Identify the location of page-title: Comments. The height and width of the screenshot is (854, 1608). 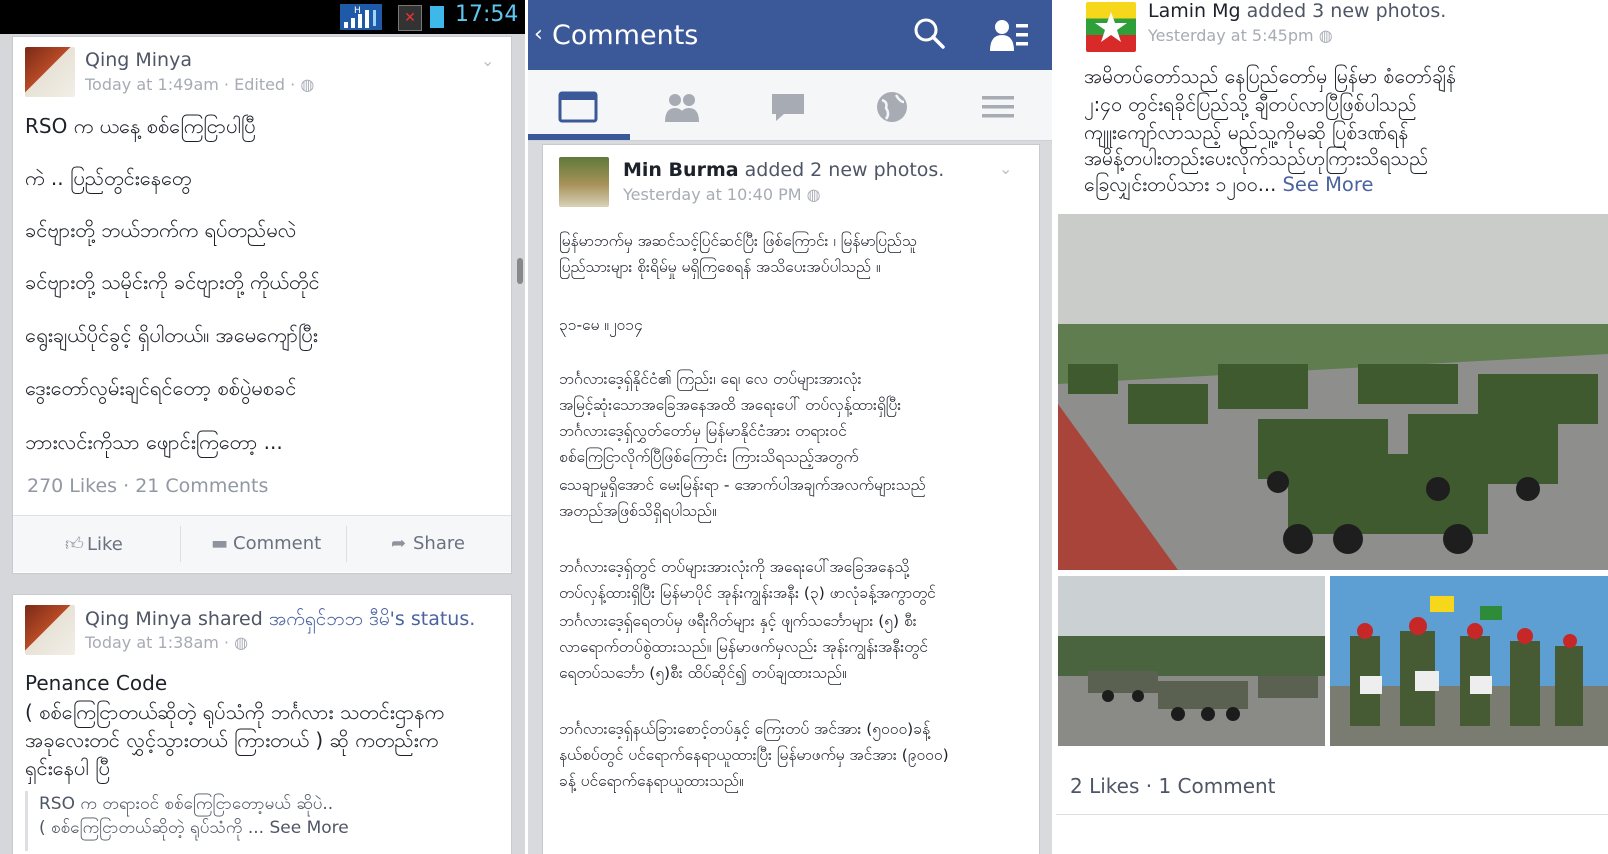
(625, 35).